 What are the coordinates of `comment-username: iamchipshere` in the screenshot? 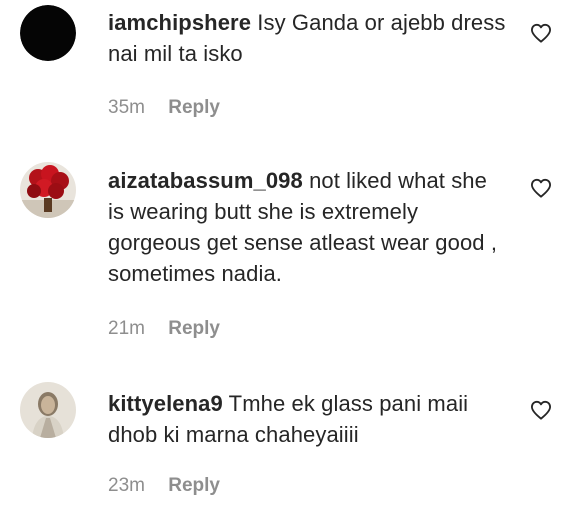 It's located at (179, 22).